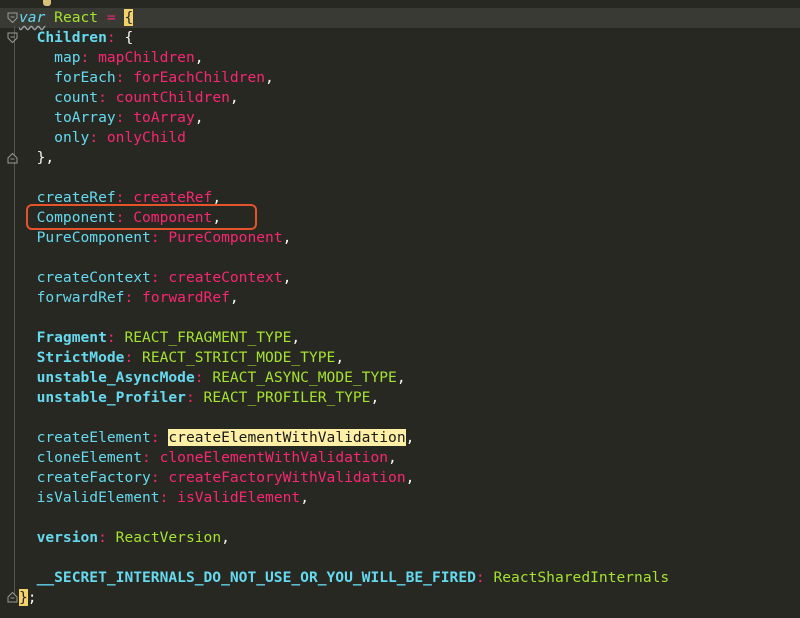 This screenshot has width=800, height=618. Describe the element at coordinates (111, 58) in the screenshot. I see `code-line: map: mapChildren,` at that location.